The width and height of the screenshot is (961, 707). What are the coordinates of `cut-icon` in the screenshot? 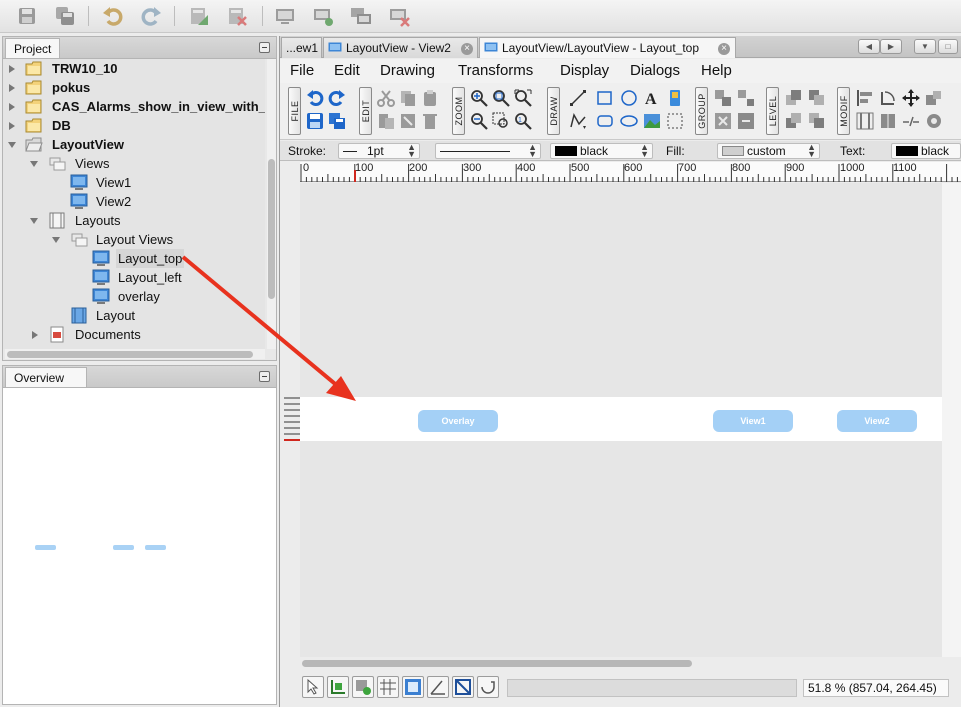 It's located at (386, 98).